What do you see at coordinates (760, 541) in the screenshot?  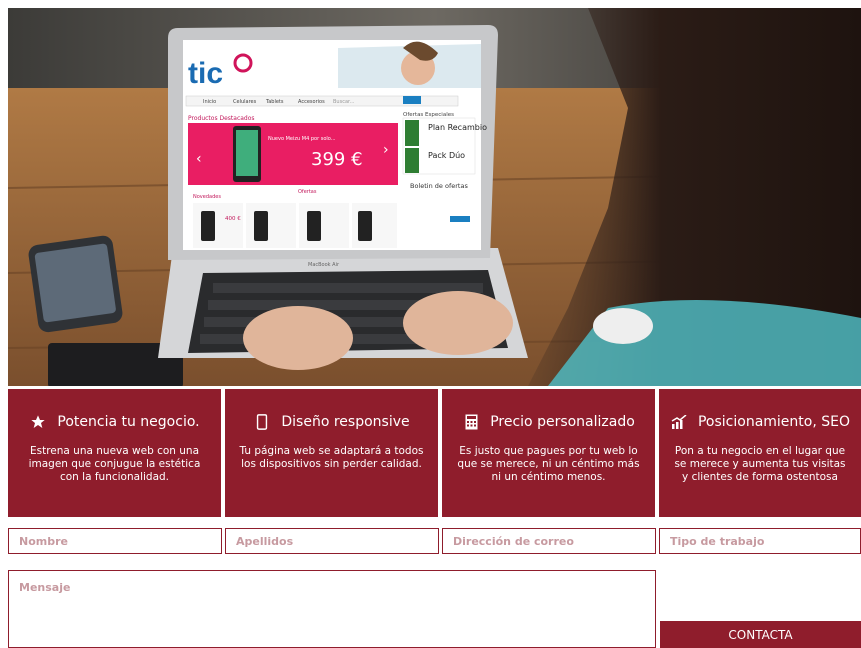 I see `tipo-trabajo-input` at bounding box center [760, 541].